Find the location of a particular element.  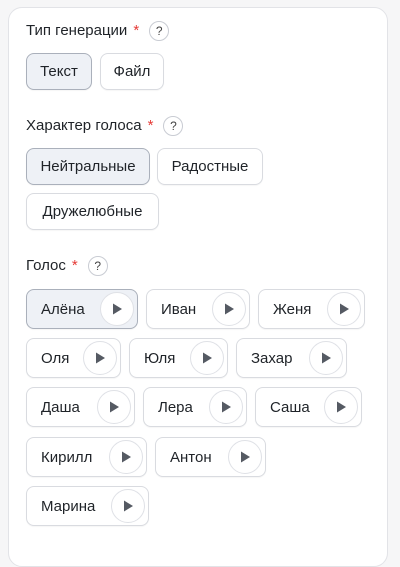

generation-type-title: Тип генерации * ? is located at coordinates (98, 31).